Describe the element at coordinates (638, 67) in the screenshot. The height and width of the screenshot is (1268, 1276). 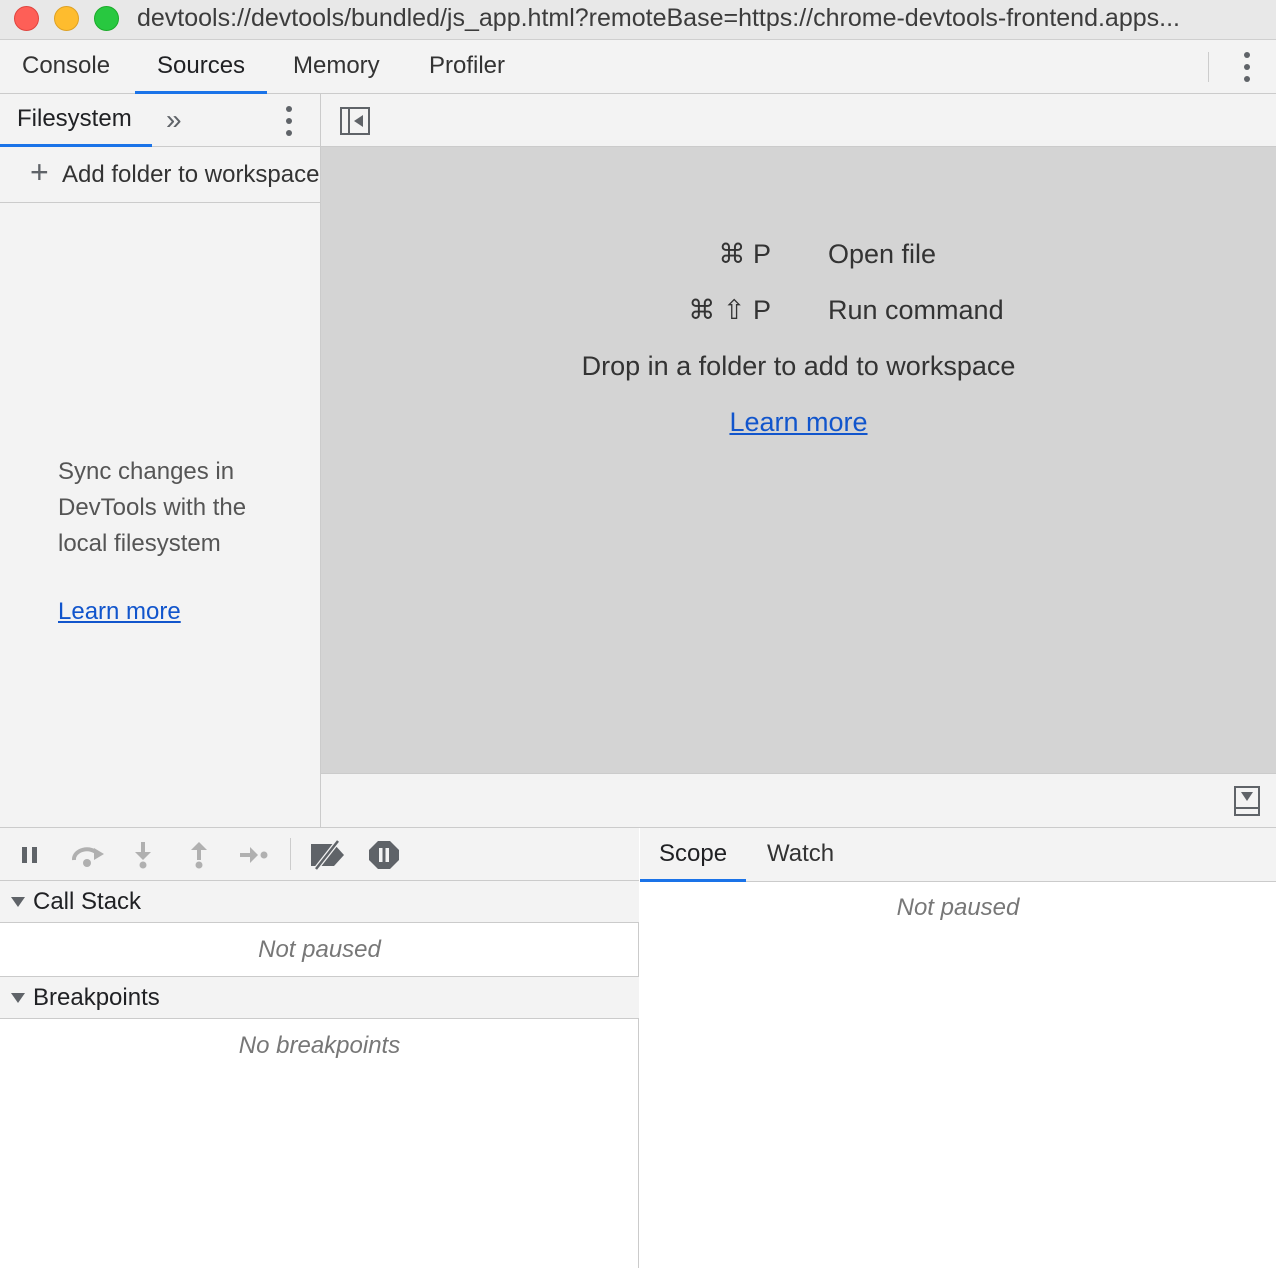
I see `main-tab-bar: Console Sources Memory Profiler` at that location.